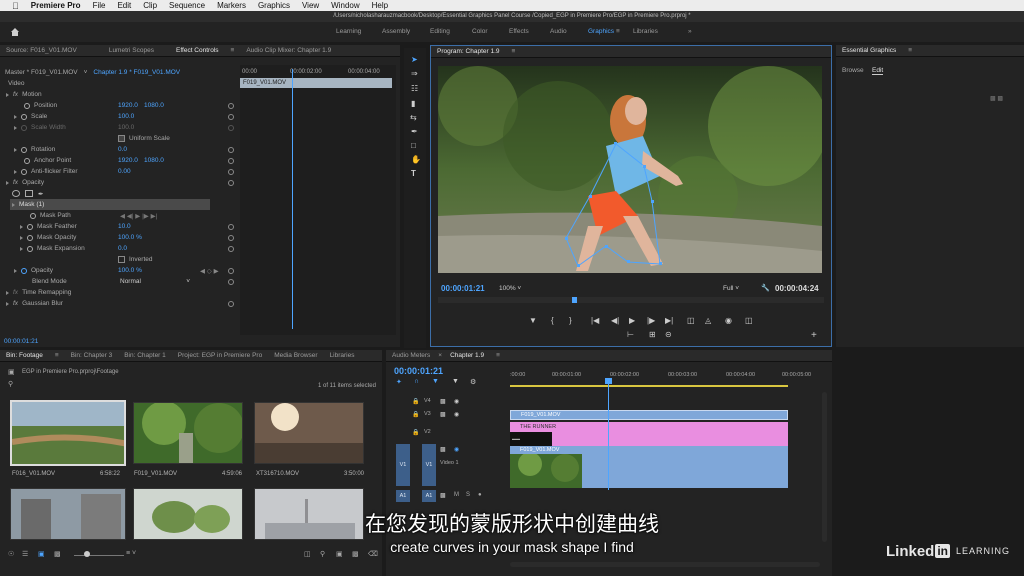 The image size is (1024, 576). I want to click on track-select-icon: ⇒, so click(414, 74).